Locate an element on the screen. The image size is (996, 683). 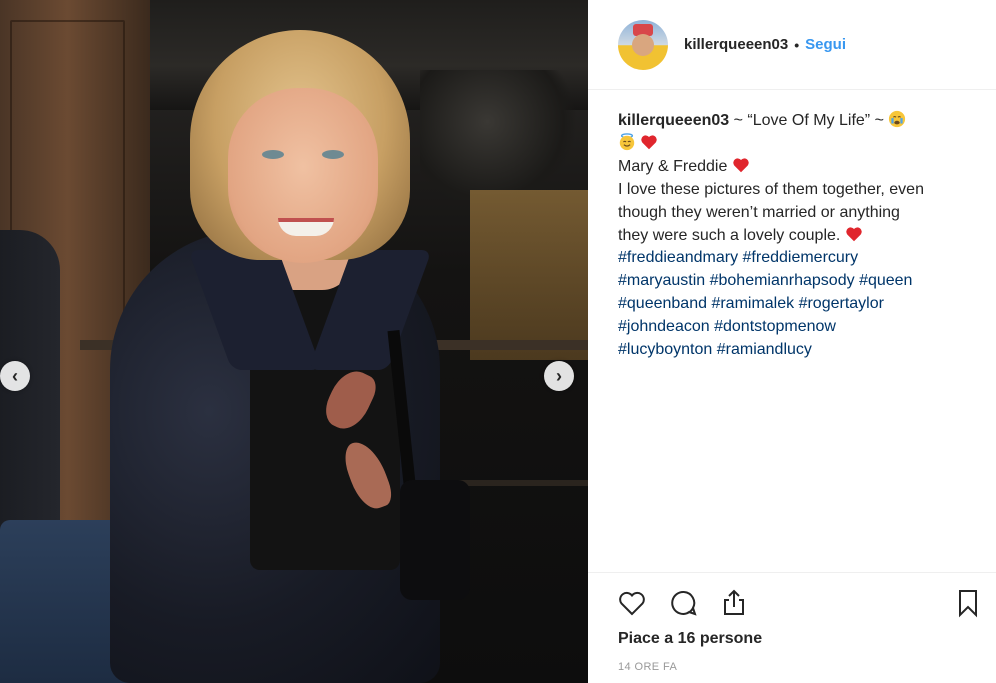
hashtag-line: #freddieandmary #freddiemercury is located at coordinates (802, 258).